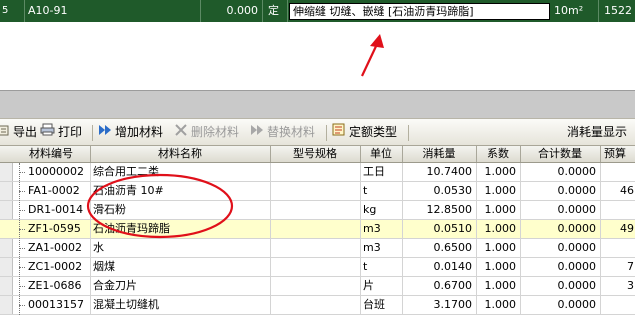 This screenshot has width=635, height=315. I want to click on quota-unit: 10m², so click(569, 10).